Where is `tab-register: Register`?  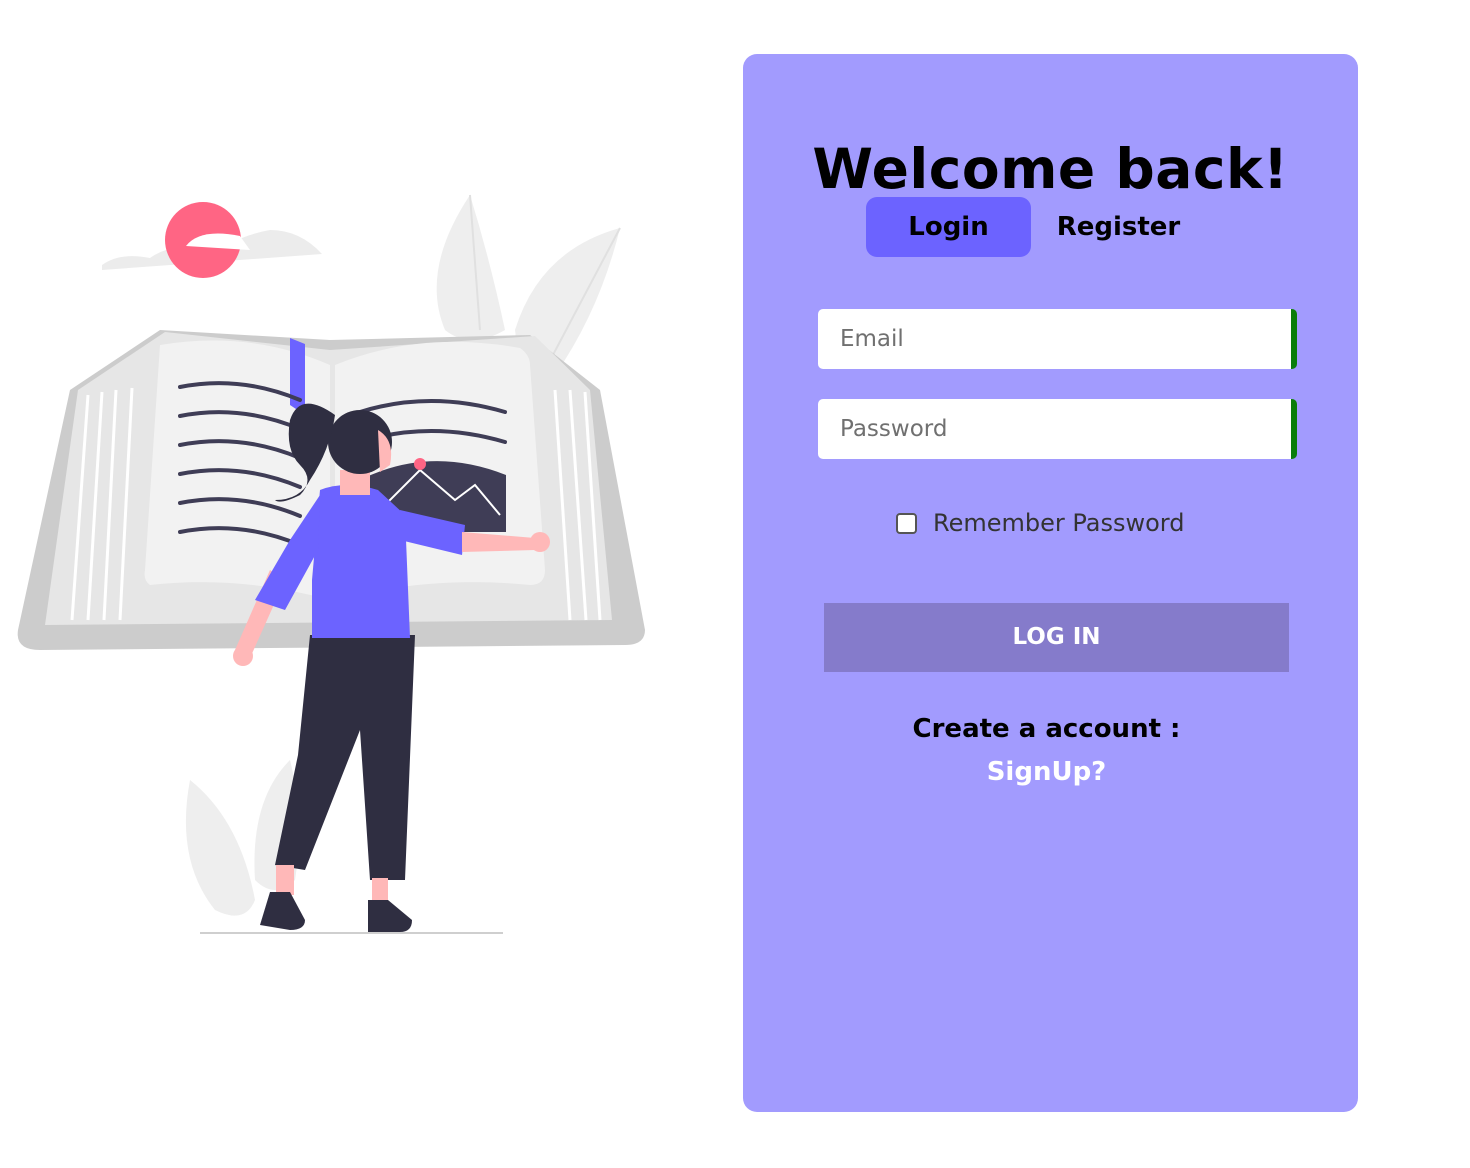
tab-register: Register is located at coordinates (1118, 227).